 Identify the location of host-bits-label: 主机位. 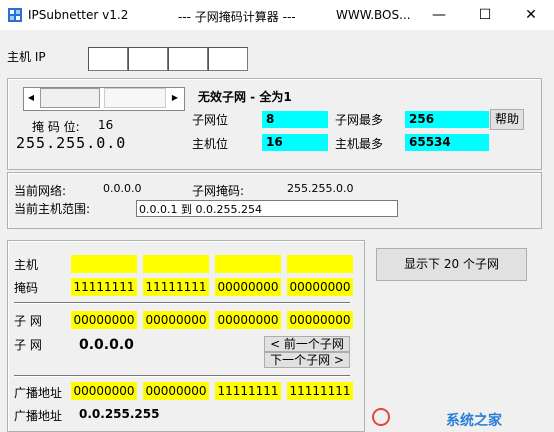
(210, 144).